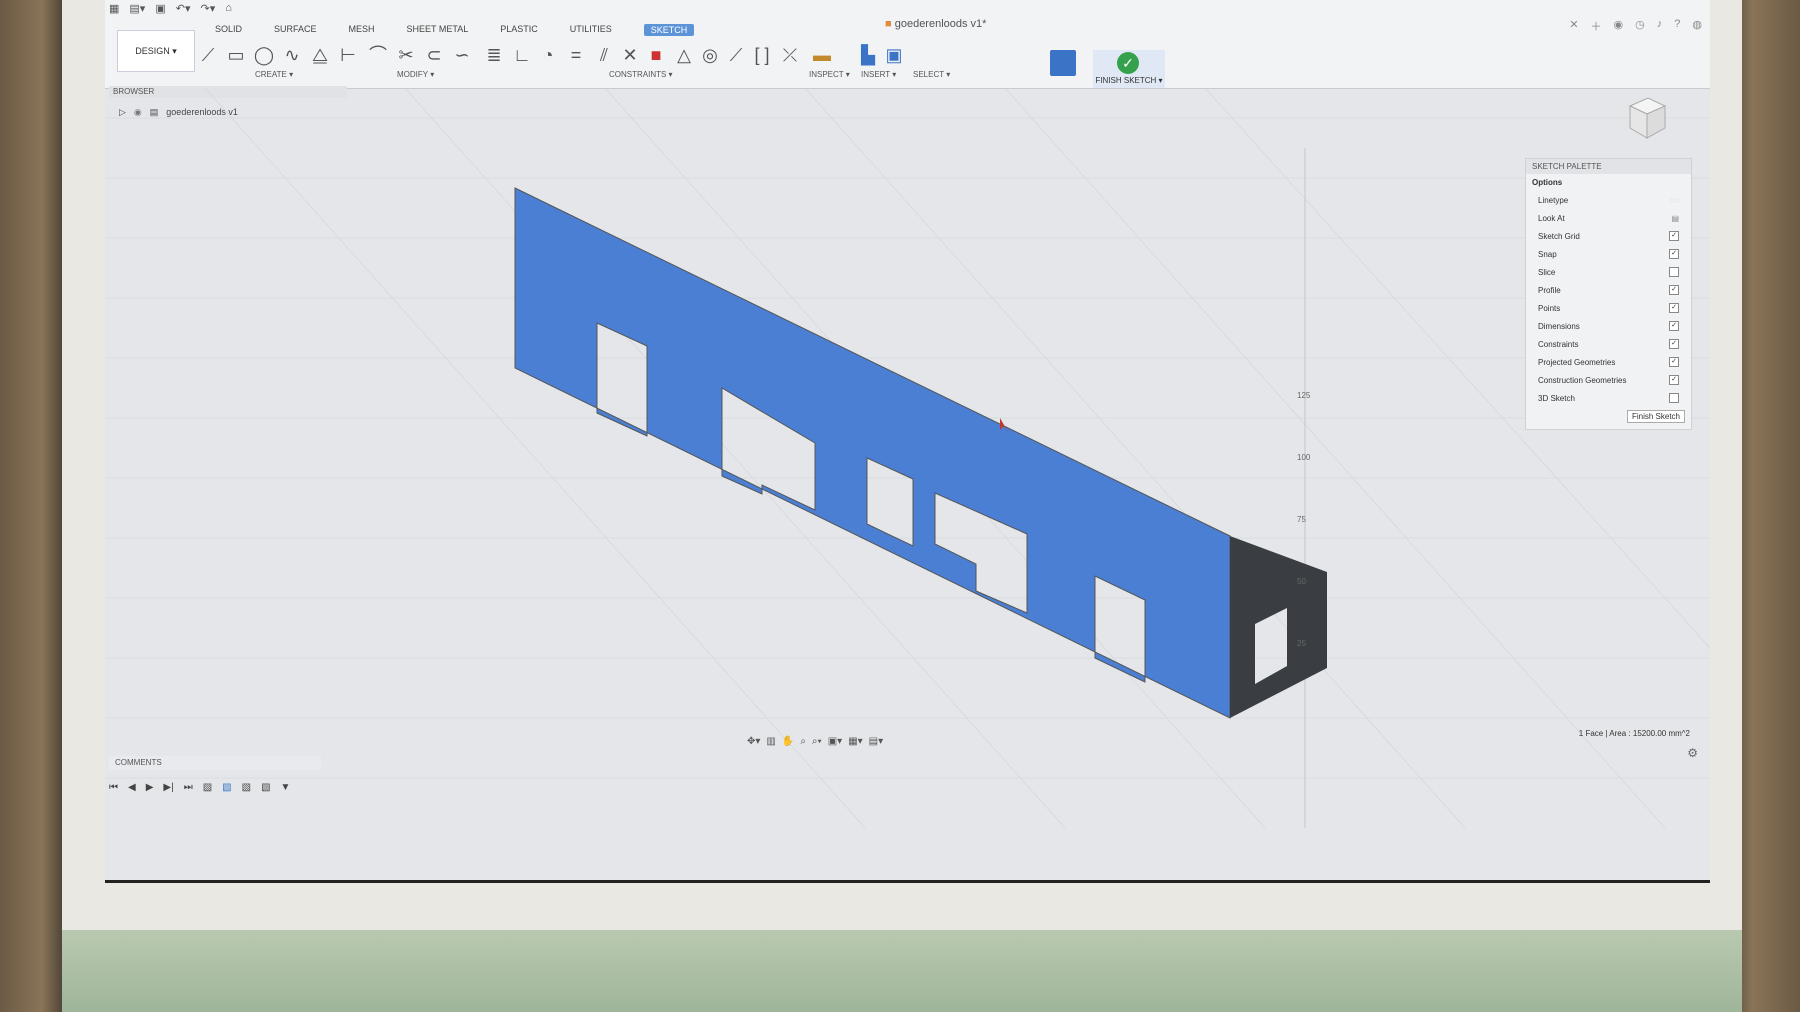  Describe the element at coordinates (113, 787) in the screenshot. I see `first-step-icon: ⏮` at that location.